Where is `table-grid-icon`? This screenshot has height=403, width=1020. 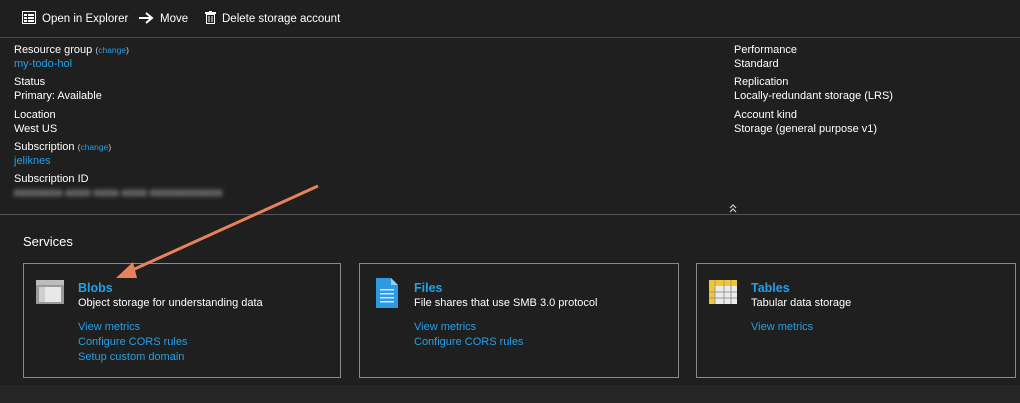 table-grid-icon is located at coordinates (723, 293).